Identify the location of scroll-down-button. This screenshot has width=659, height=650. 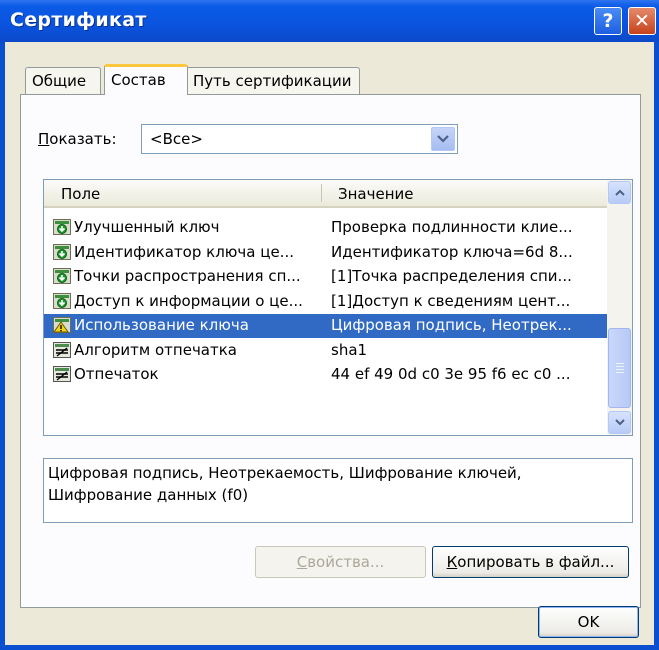
(619, 422).